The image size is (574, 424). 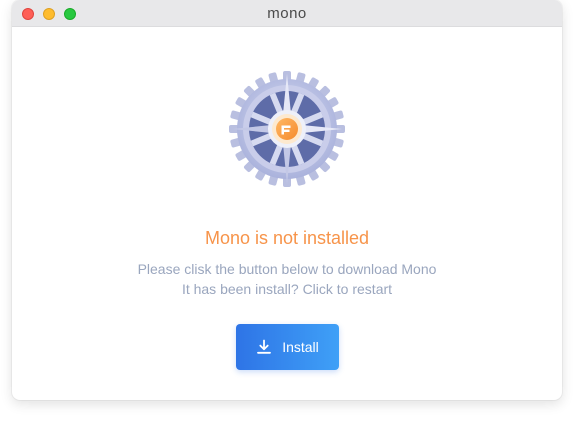 I want to click on install-button: Install, so click(x=287, y=347).